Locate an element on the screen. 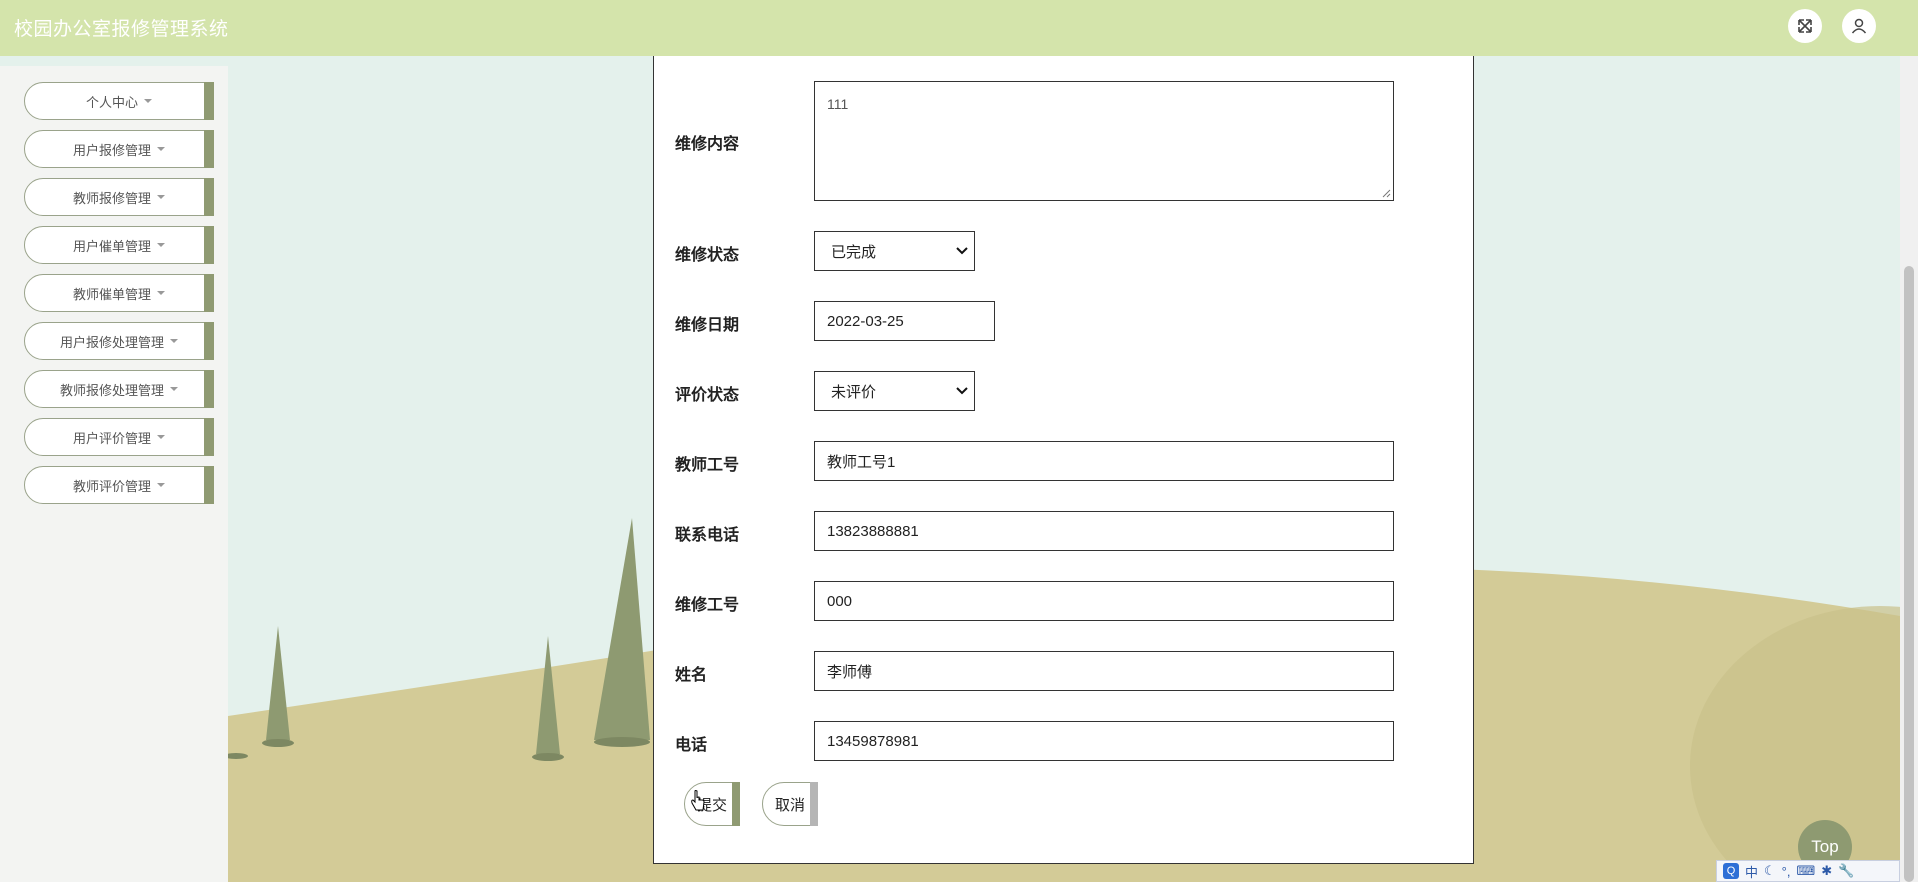 Image resolution: width=1918 pixels, height=882 pixels. repair-content-value: 111 is located at coordinates (838, 104).